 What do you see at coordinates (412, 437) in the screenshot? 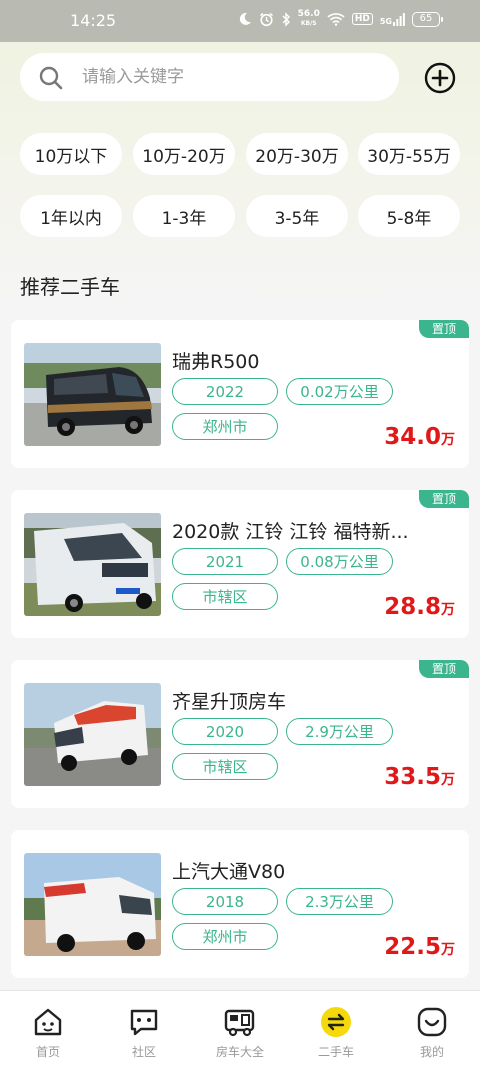
I see `price-value: 34.0` at bounding box center [412, 437].